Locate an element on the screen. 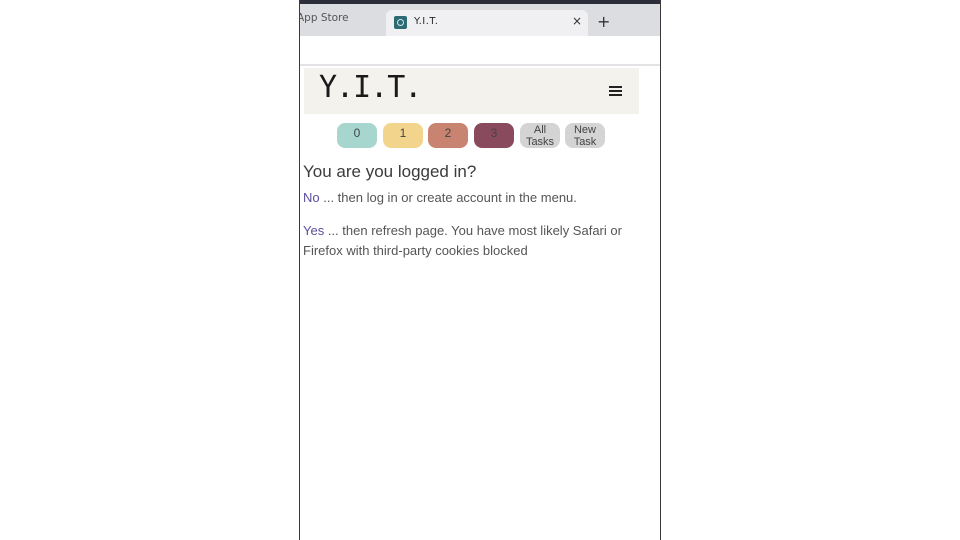 The height and width of the screenshot is (540, 960). all-tasks-button: All Tasks is located at coordinates (540, 135).